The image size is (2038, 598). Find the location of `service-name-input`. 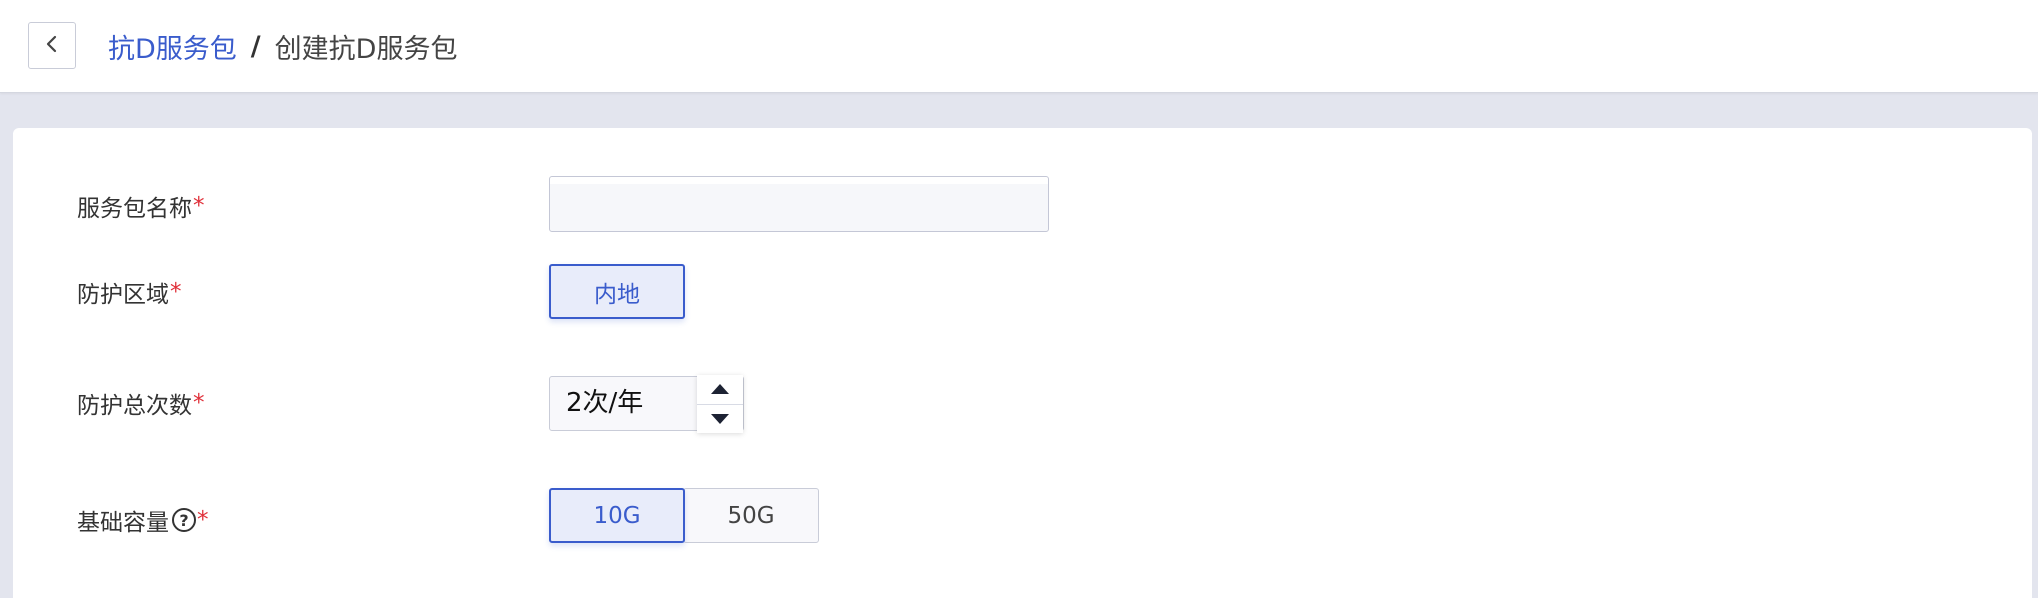

service-name-input is located at coordinates (799, 204).